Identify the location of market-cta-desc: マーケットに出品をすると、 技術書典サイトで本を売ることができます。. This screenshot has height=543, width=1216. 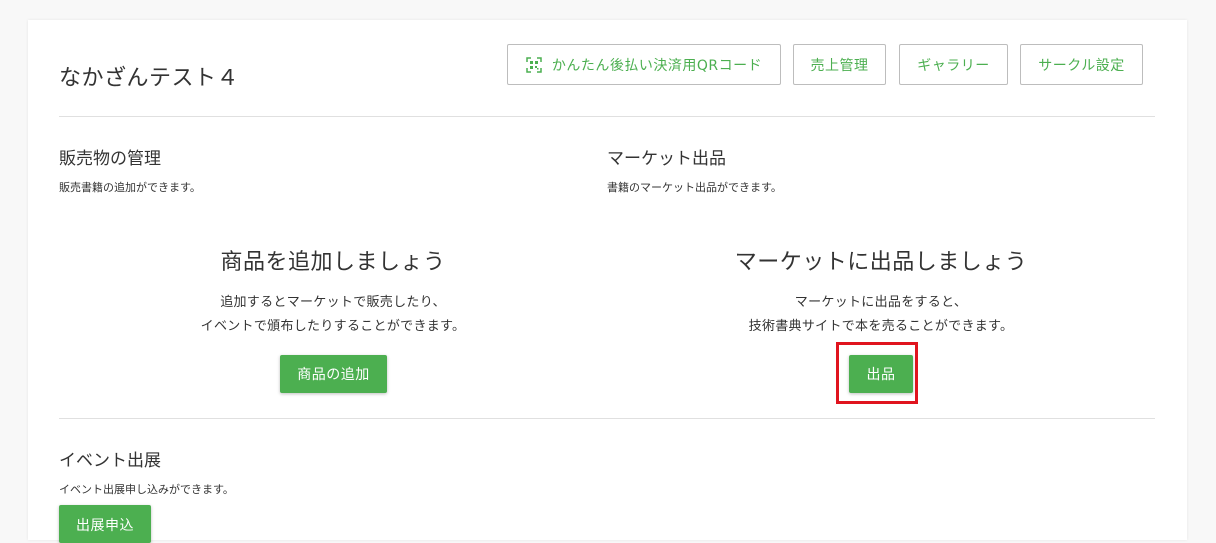
(881, 315).